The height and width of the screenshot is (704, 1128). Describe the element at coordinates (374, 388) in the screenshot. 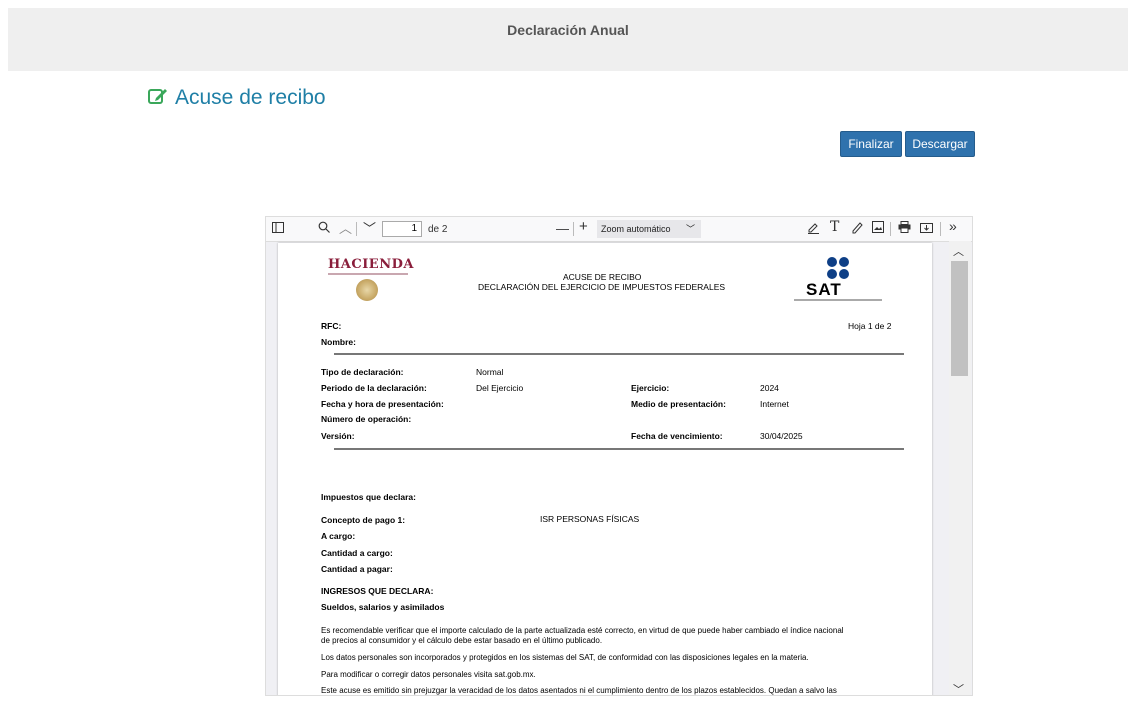

I see `periodo-label: Periodo de la declaración:` at that location.